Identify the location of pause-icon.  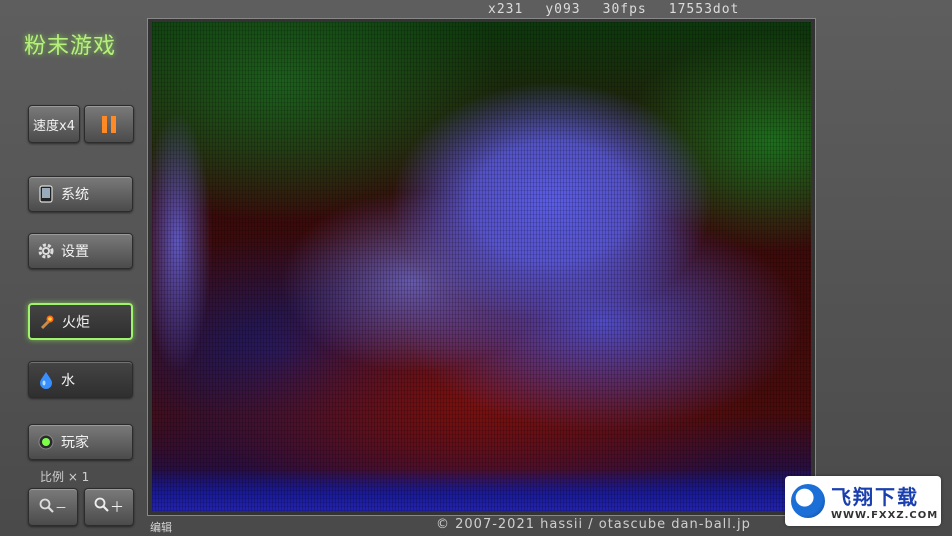
(104, 124).